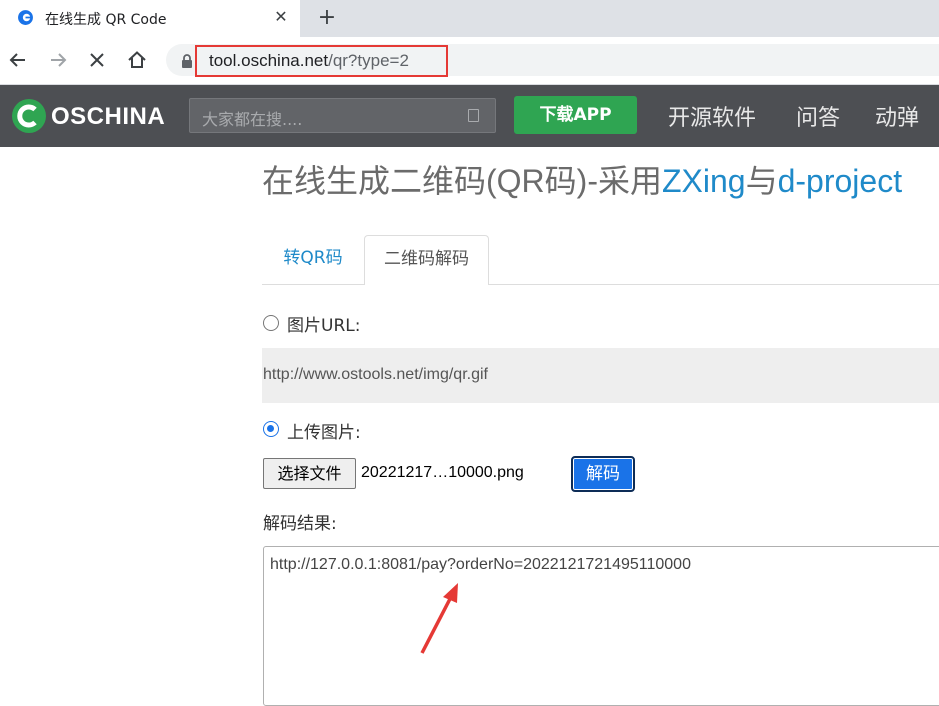 This screenshot has width=939, height=706. I want to click on address-bar: tool.oschina.net/qr?type=2, so click(552, 60).